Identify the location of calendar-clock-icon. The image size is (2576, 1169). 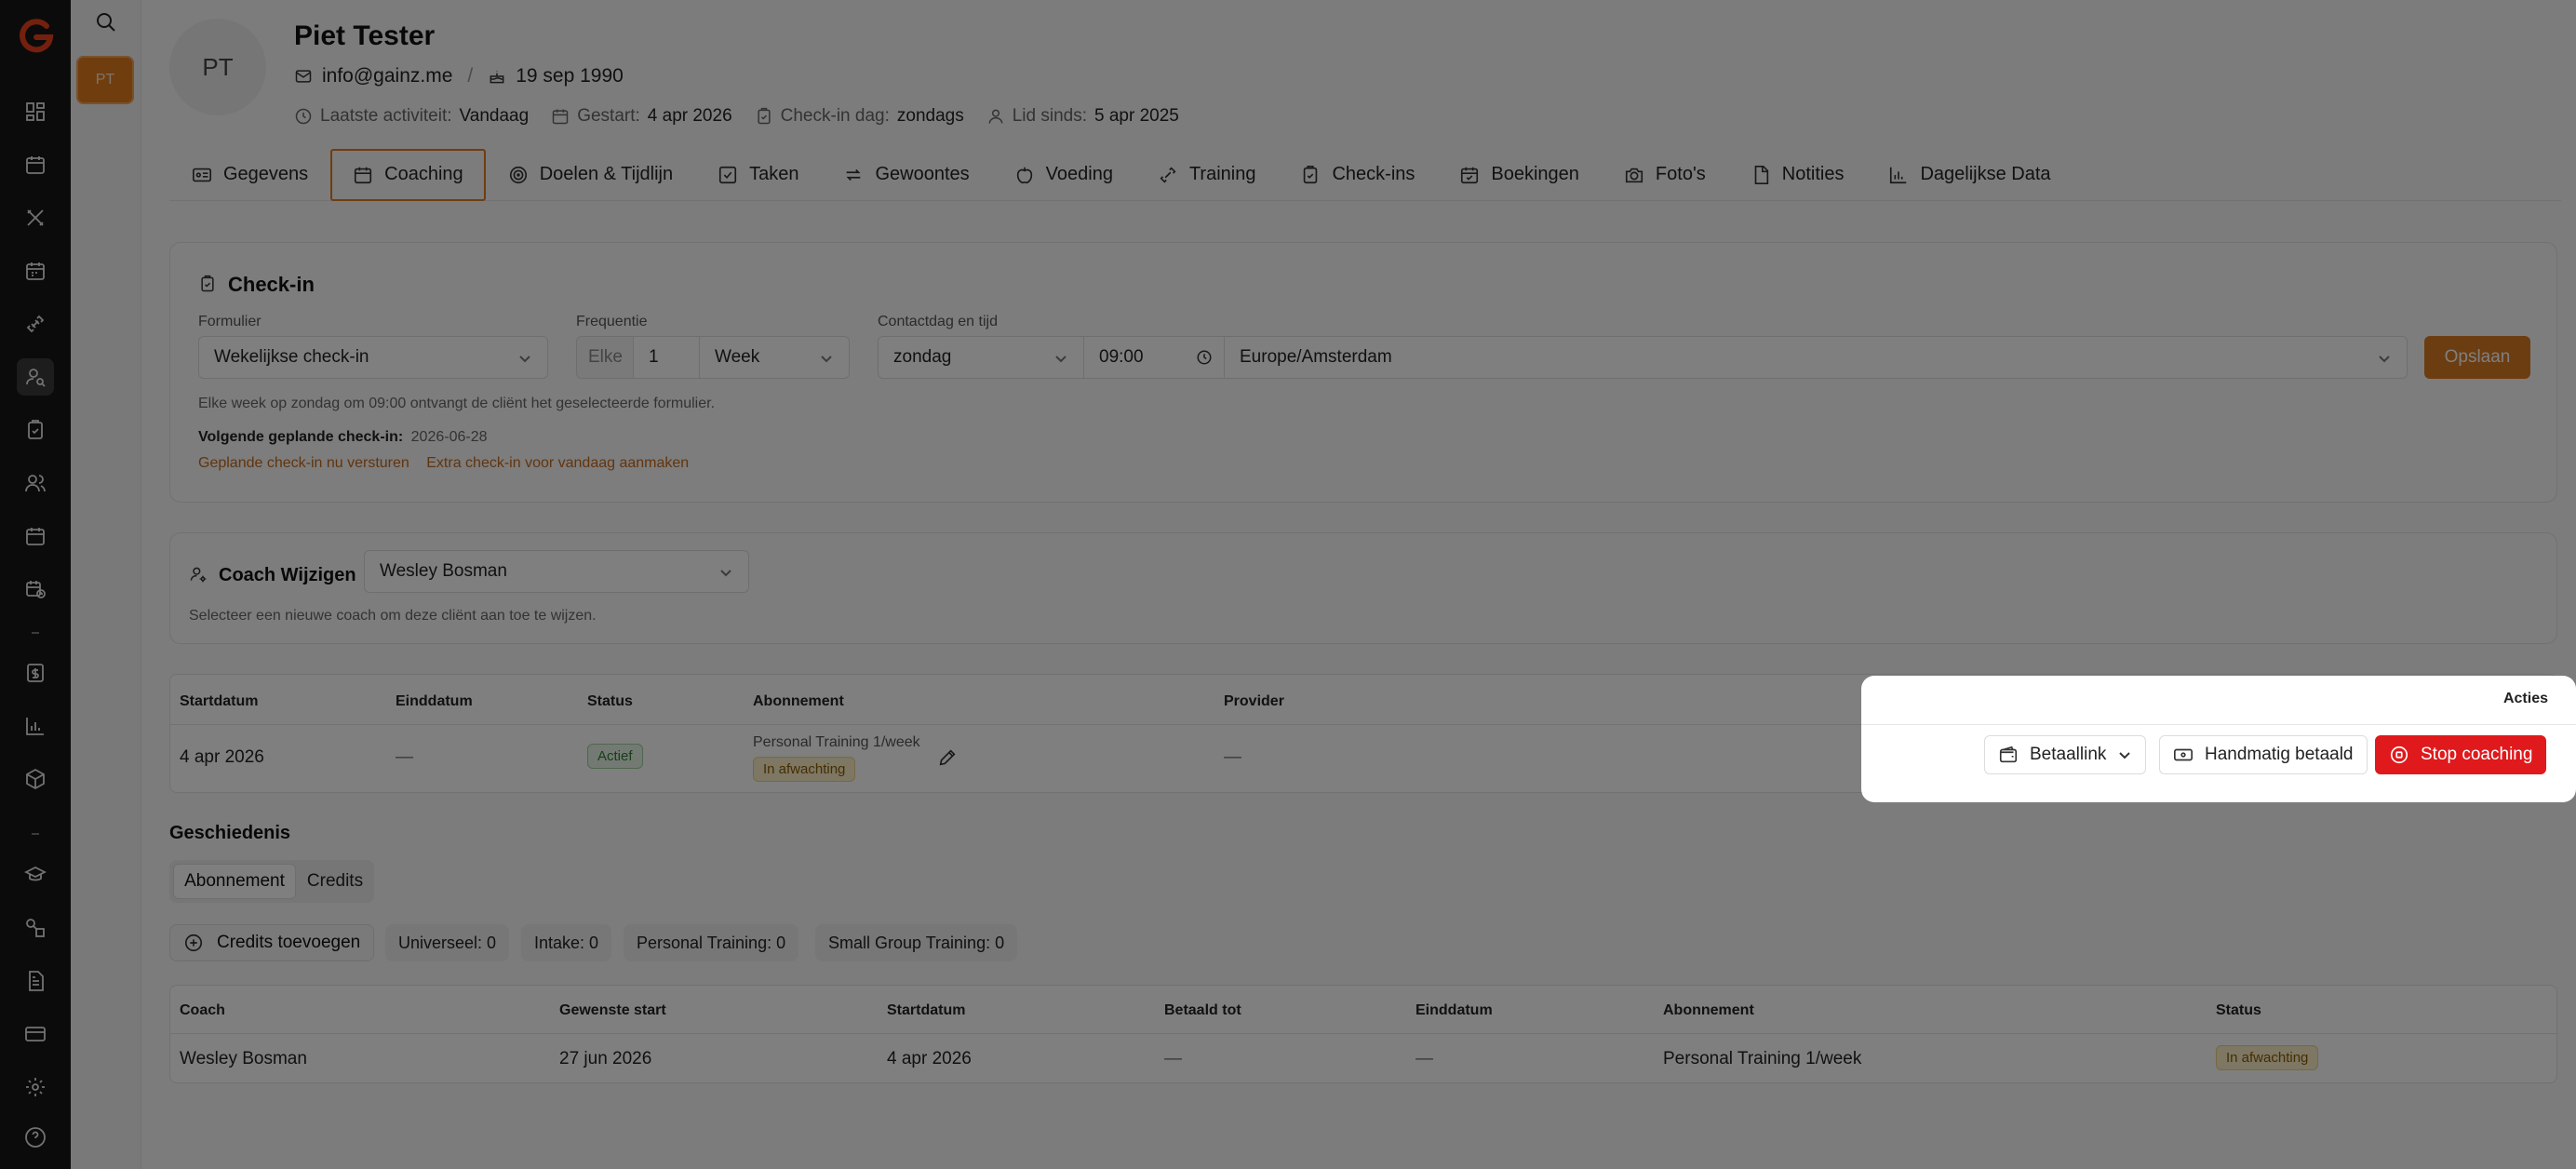
(35, 589).